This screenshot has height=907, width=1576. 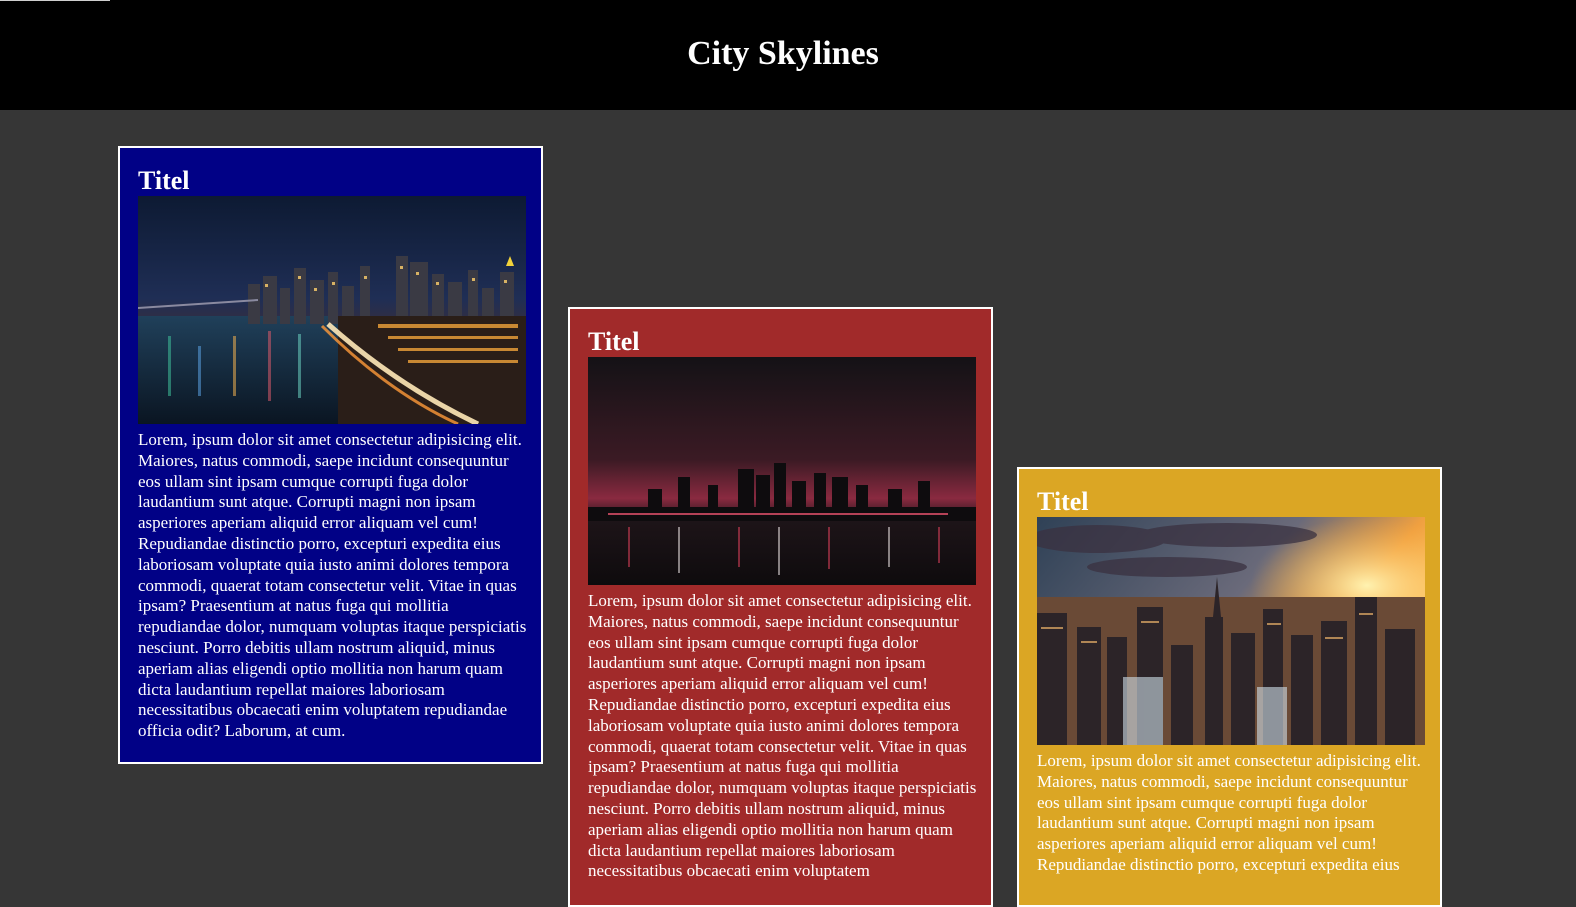 What do you see at coordinates (332, 310) in the screenshot?
I see `card-image-night-skyline` at bounding box center [332, 310].